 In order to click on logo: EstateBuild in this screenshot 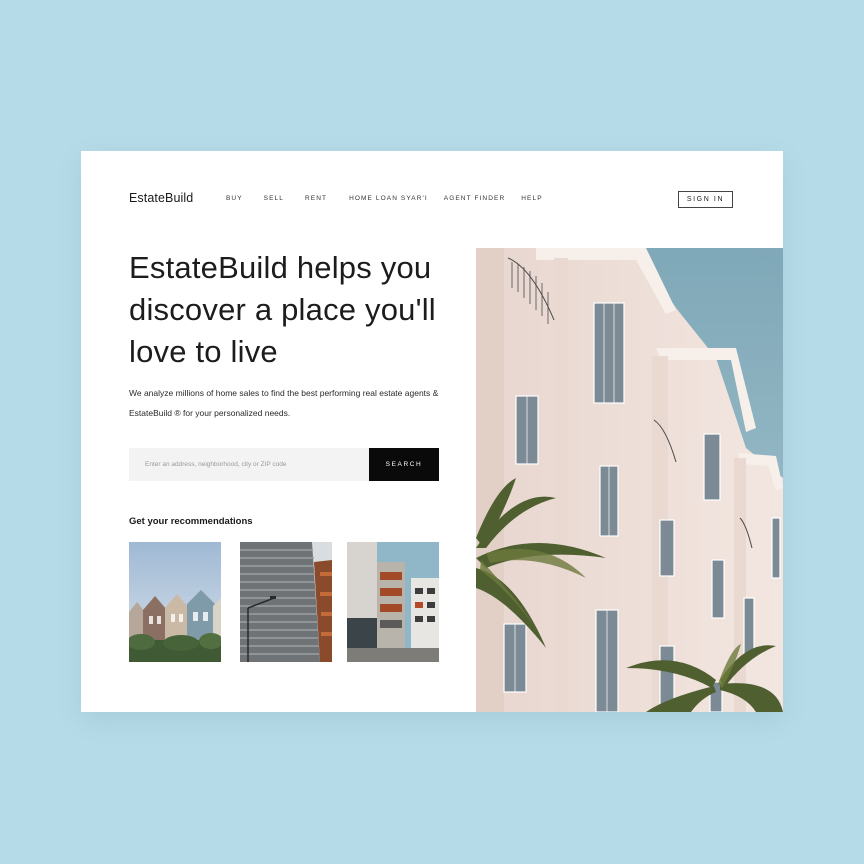, I will do `click(161, 198)`.